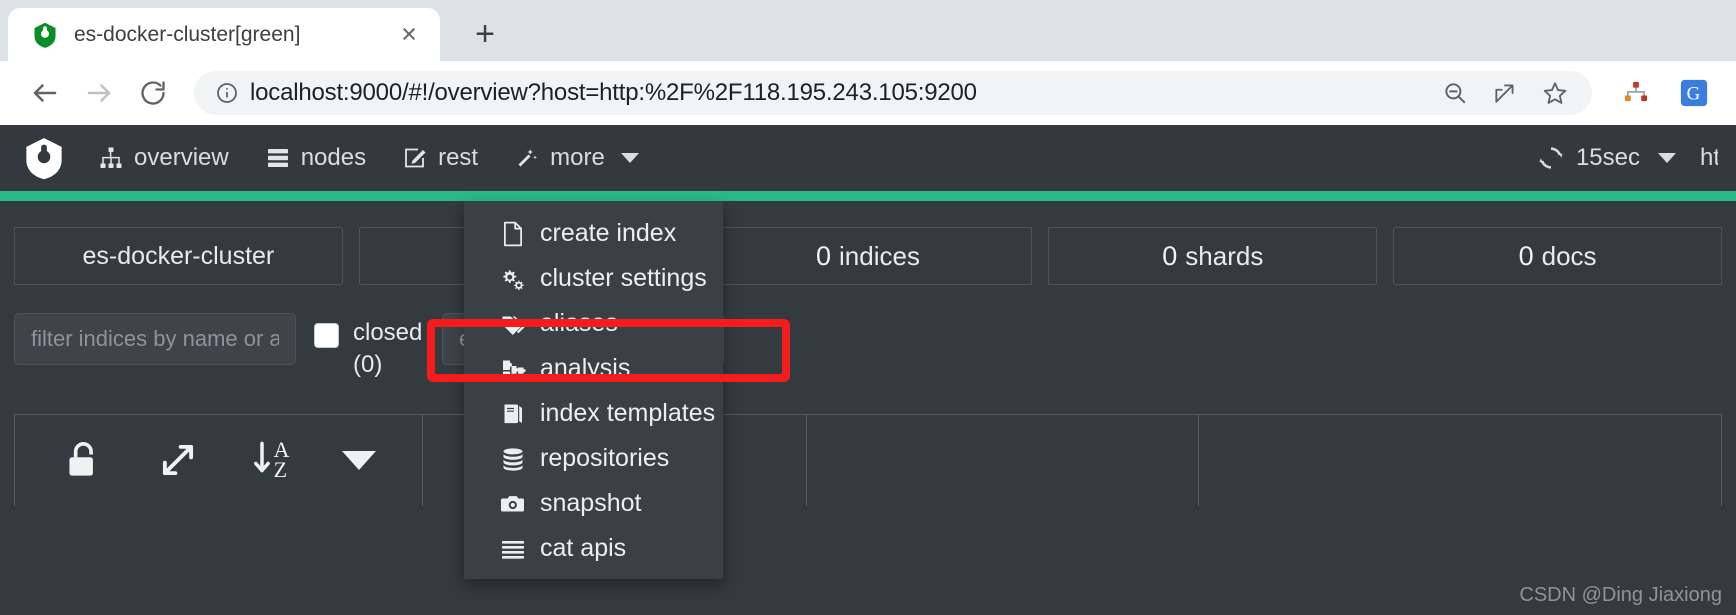 This screenshot has width=1736, height=615. What do you see at coordinates (1224, 255) in the screenshot?
I see `shards-count-label: shards` at bounding box center [1224, 255].